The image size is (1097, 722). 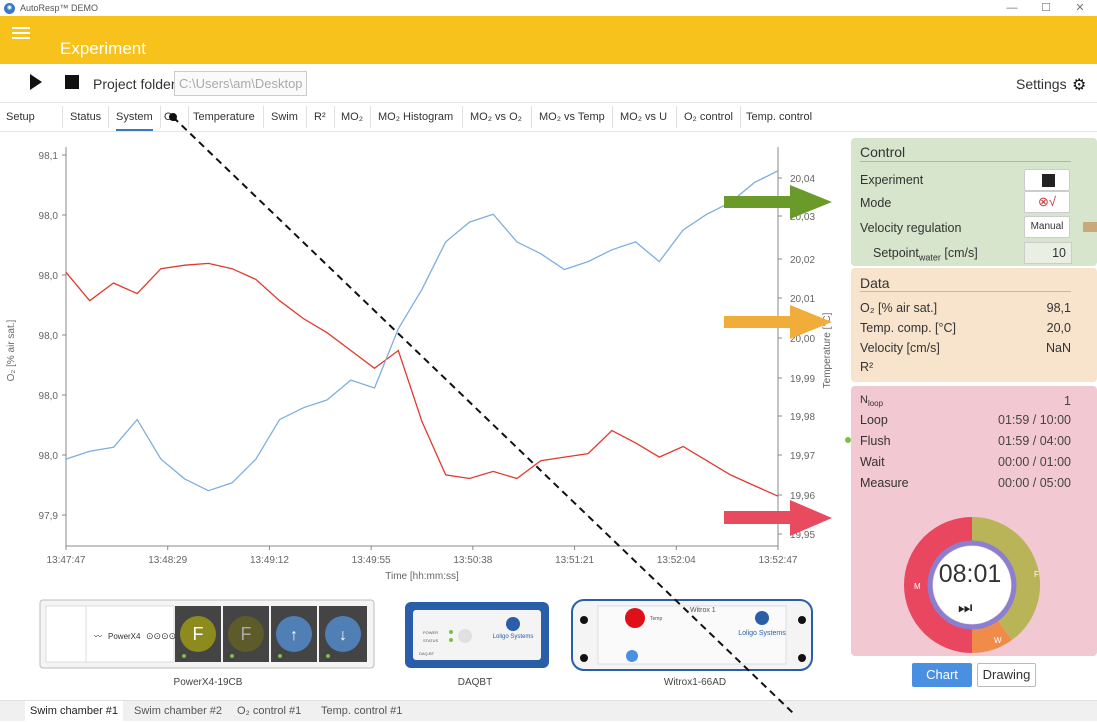 What do you see at coordinates (1047, 202) in the screenshot?
I see `mode-button: ⊗√` at bounding box center [1047, 202].